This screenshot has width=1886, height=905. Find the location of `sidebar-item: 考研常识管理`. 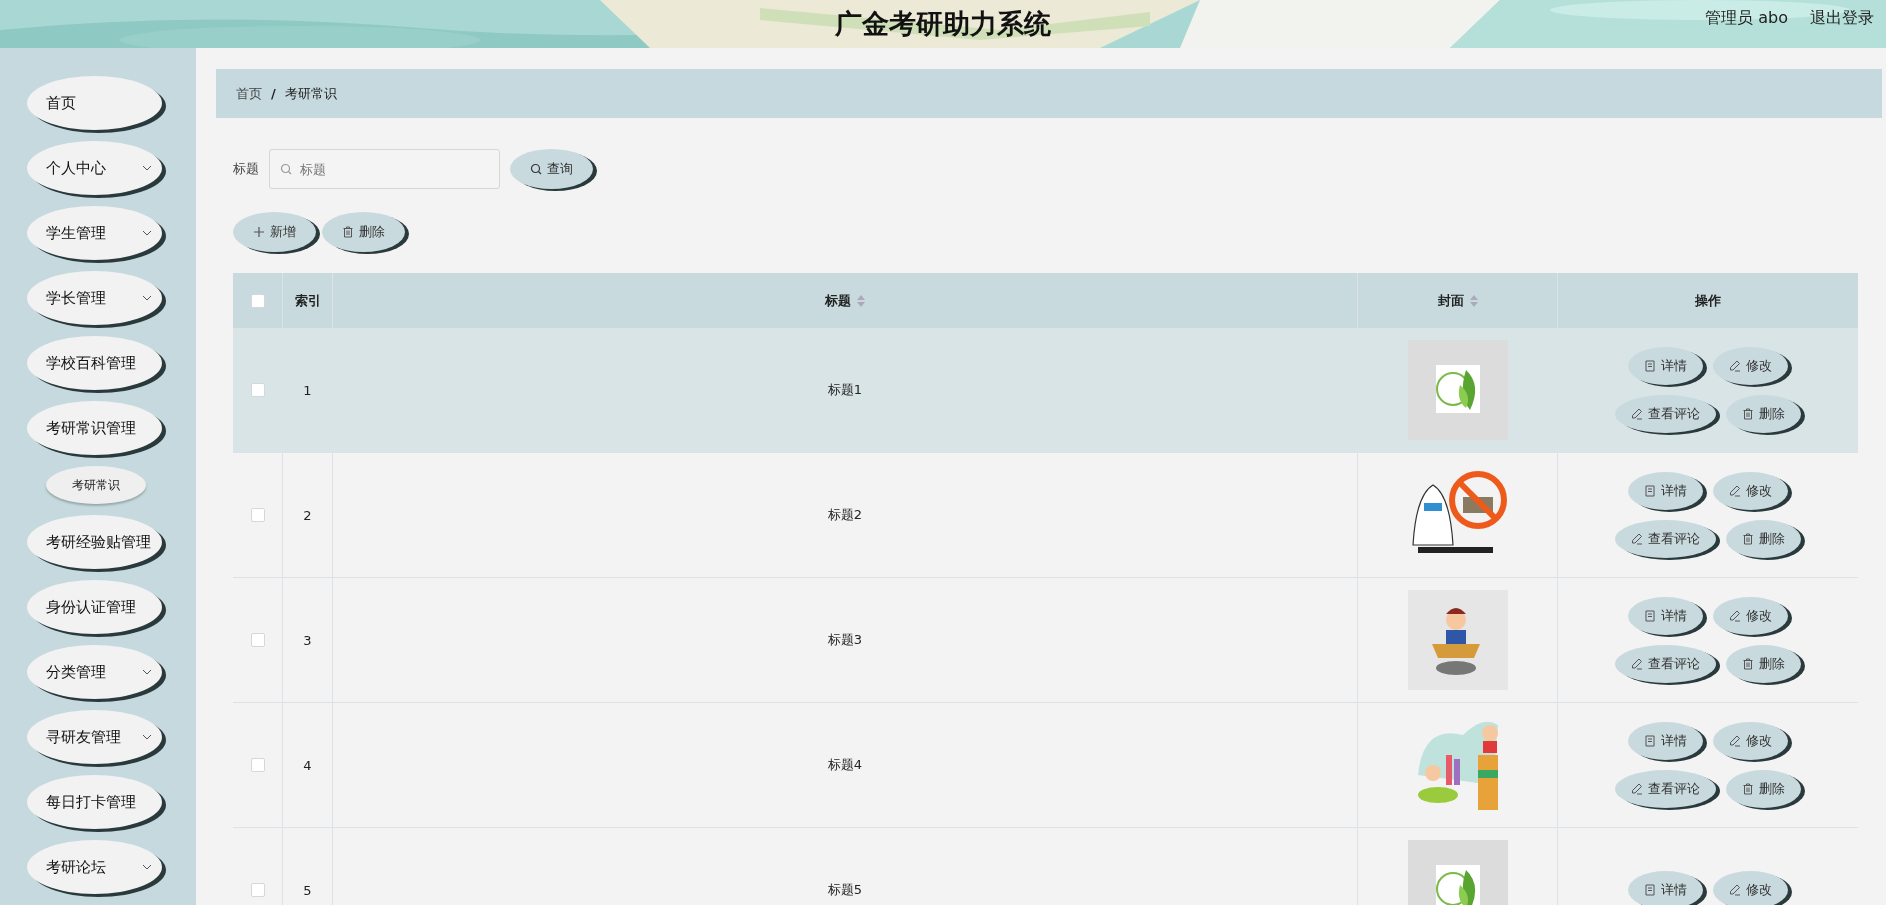

sidebar-item: 考研常识管理 is located at coordinates (94, 428).